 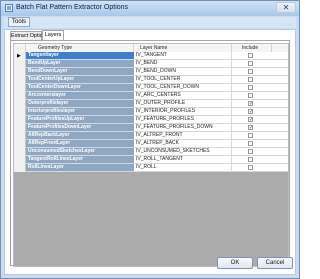 I want to click on close-icon: ✕, so click(x=286, y=7).